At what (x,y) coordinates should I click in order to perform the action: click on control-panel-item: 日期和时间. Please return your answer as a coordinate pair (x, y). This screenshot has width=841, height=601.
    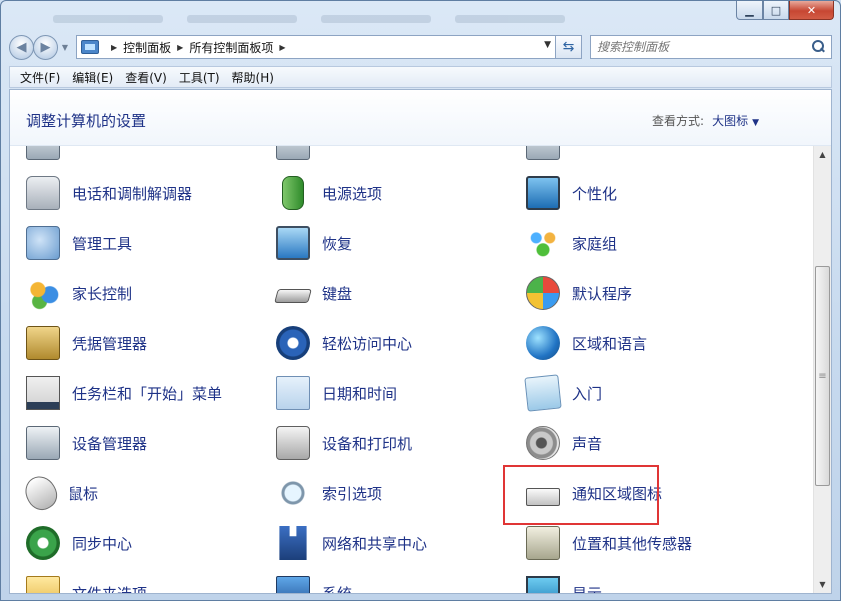
    Looking at the image, I should click on (385, 393).